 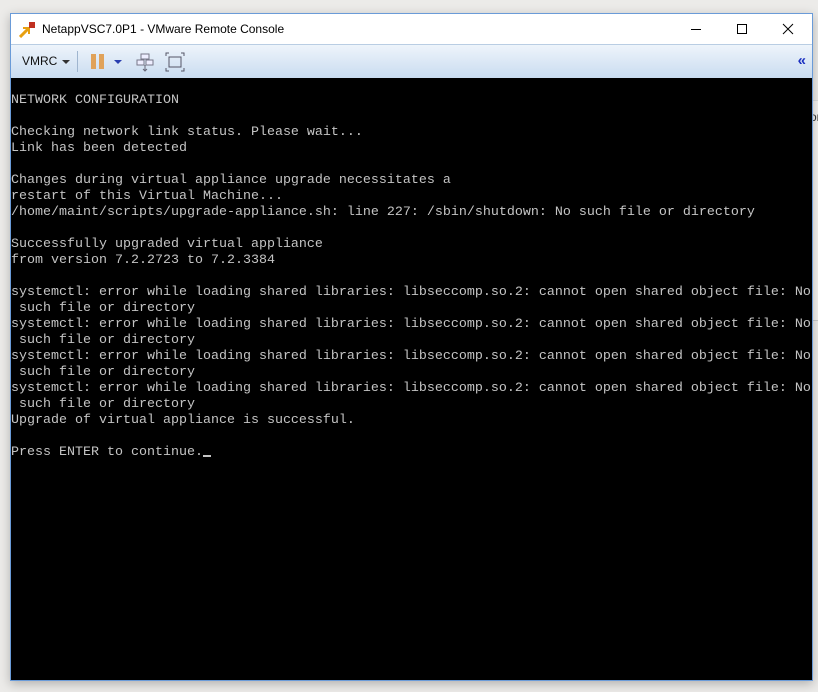 What do you see at coordinates (167, 244) in the screenshot?
I see `console-line: Successfully upgraded virtual appliance` at bounding box center [167, 244].